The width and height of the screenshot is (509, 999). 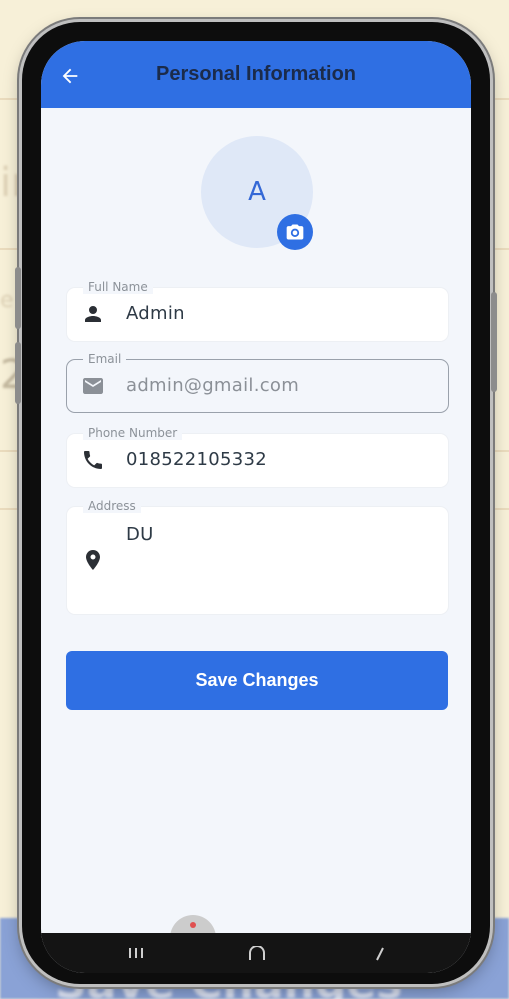 What do you see at coordinates (155, 313) in the screenshot?
I see `field-value: Admin` at bounding box center [155, 313].